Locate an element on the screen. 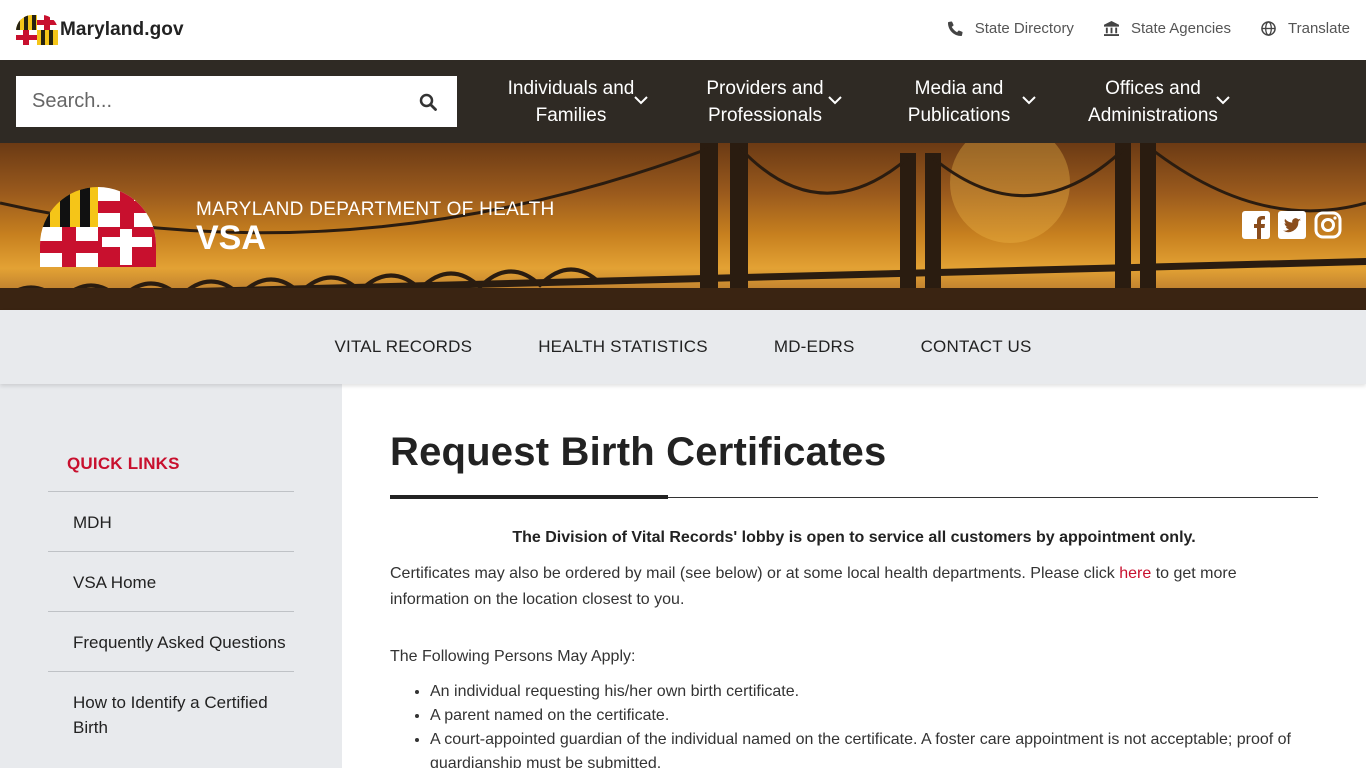 The image size is (1366, 768). maryland-gov-text: Maryland.gov is located at coordinates (122, 29).